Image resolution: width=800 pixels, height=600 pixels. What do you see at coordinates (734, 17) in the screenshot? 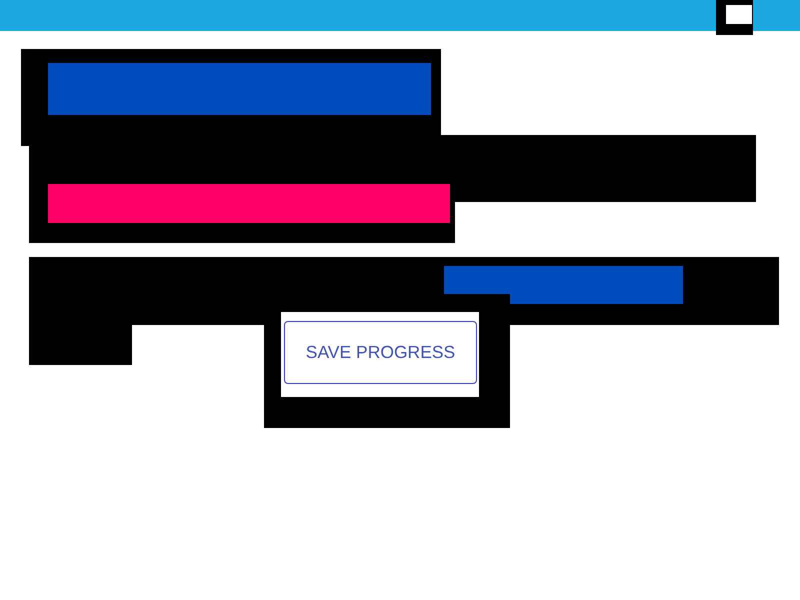
I see `frame-icon` at bounding box center [734, 17].